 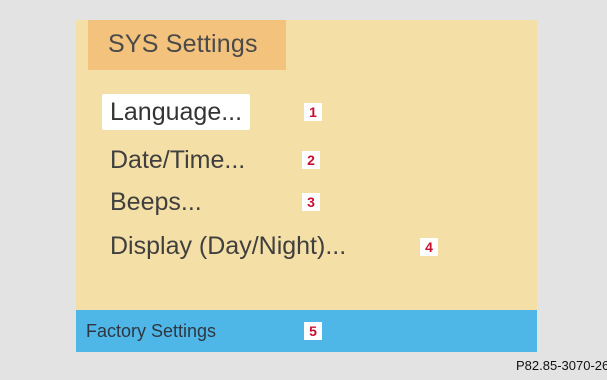 What do you see at coordinates (561, 365) in the screenshot?
I see `figure-reference: P82.85-3070-26` at bounding box center [561, 365].